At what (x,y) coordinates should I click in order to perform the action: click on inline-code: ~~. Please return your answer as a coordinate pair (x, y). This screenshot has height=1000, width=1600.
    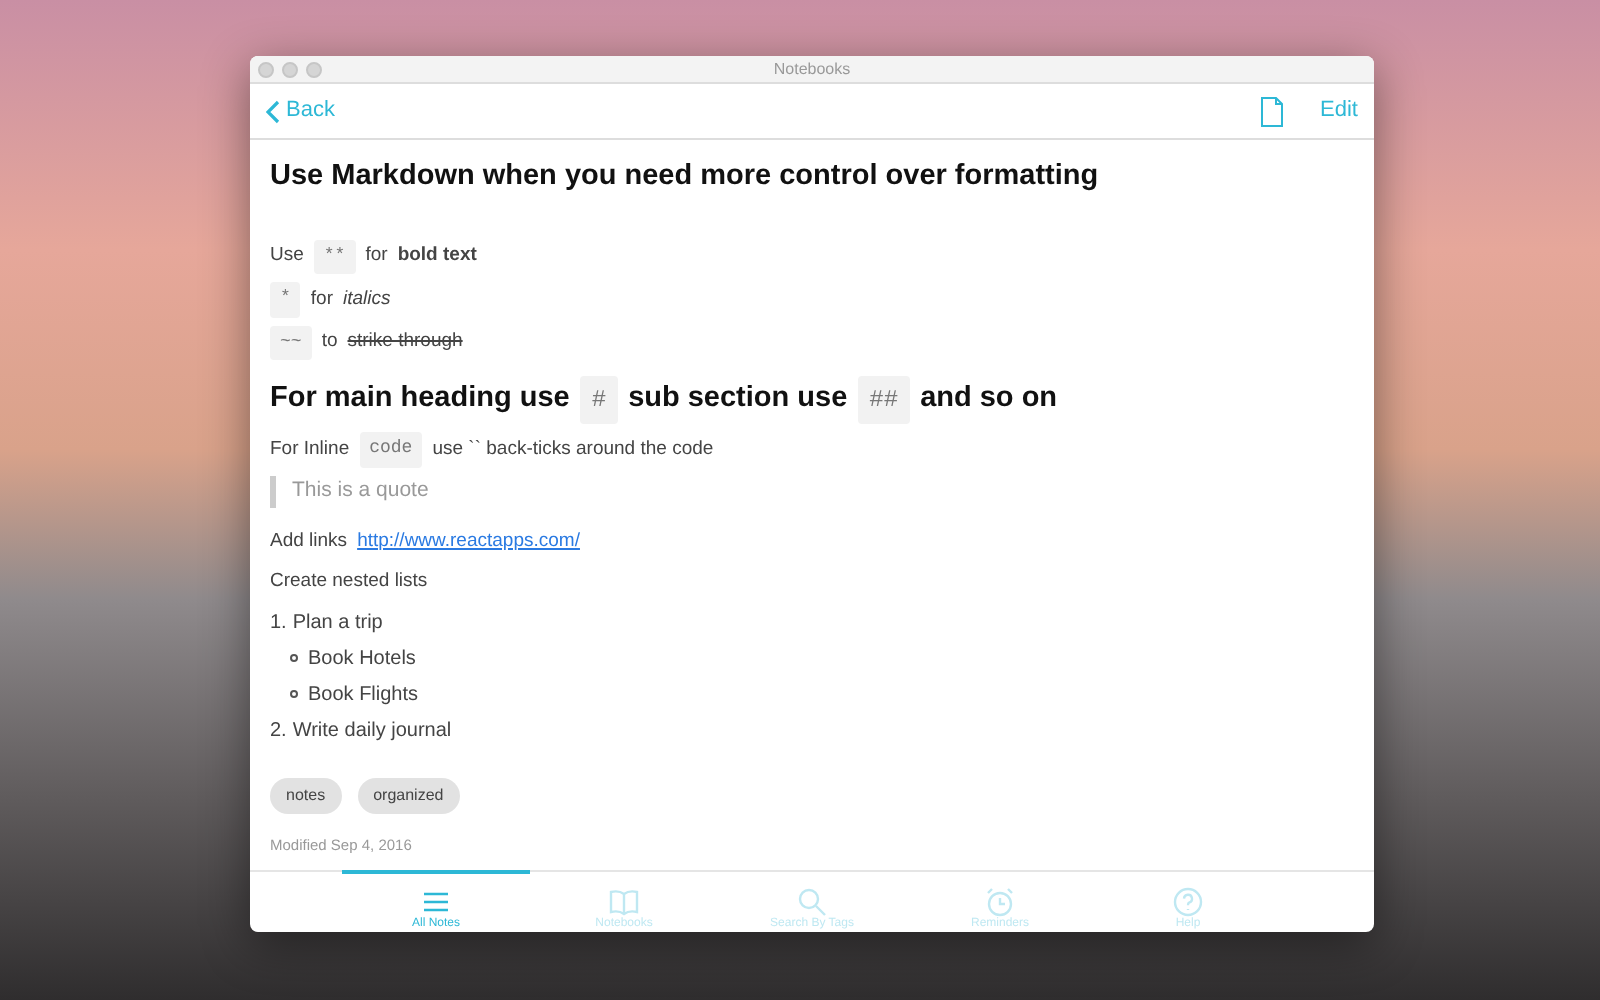
    Looking at the image, I should click on (291, 343).